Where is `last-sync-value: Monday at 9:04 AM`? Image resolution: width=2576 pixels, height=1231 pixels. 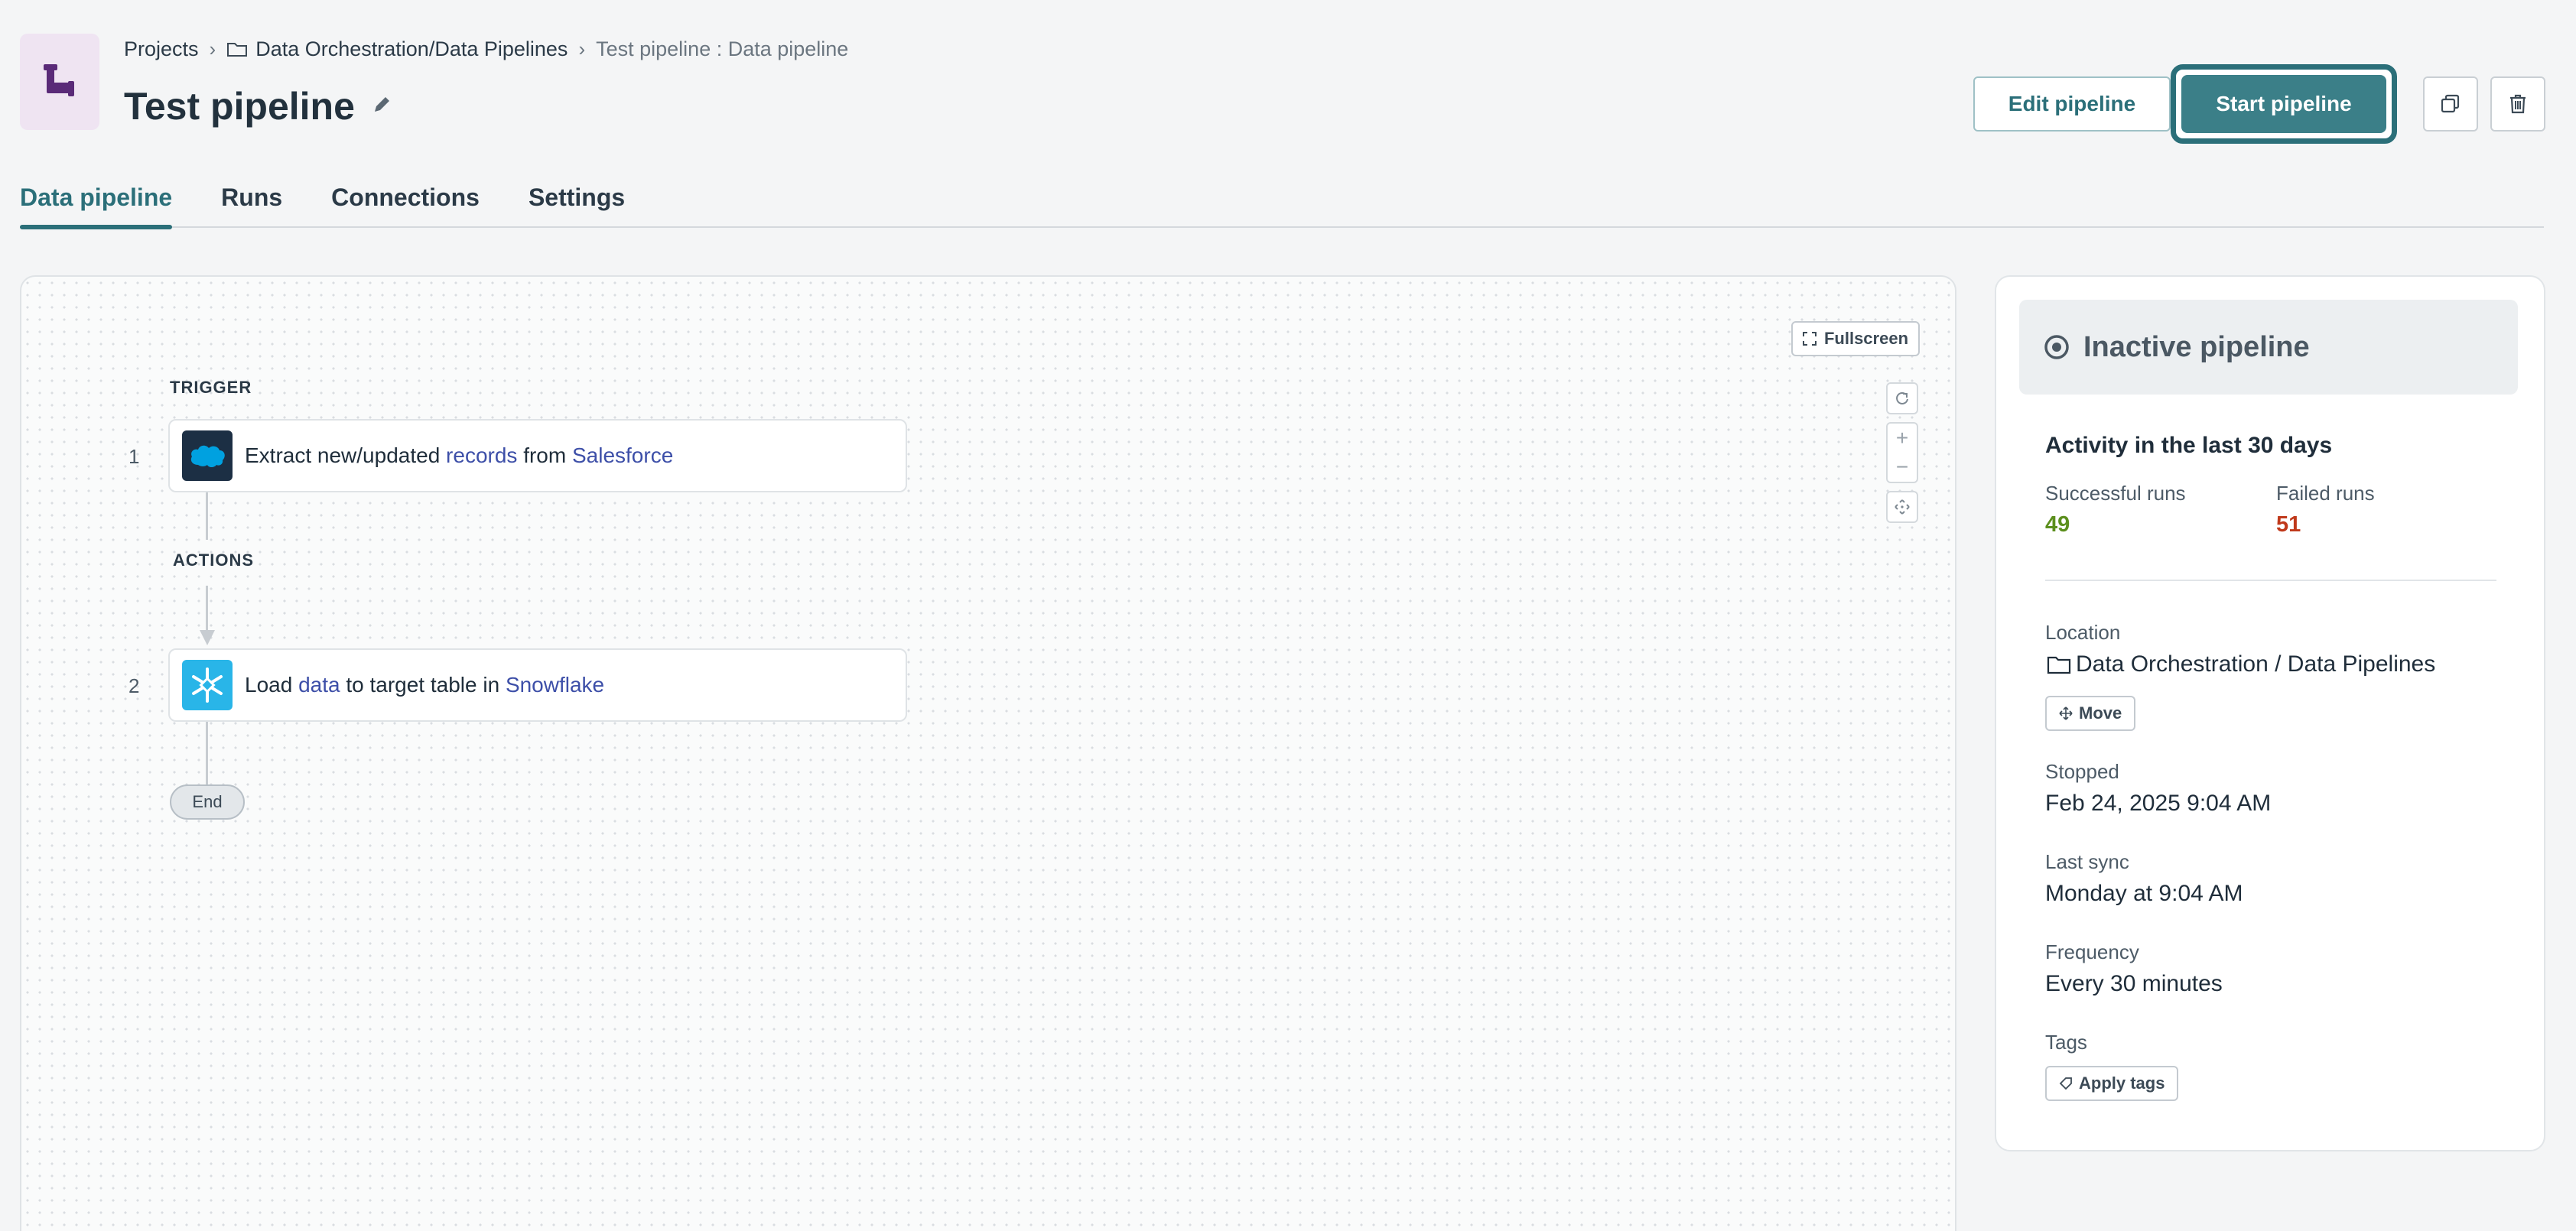 last-sync-value: Monday at 9:04 AM is located at coordinates (2144, 893).